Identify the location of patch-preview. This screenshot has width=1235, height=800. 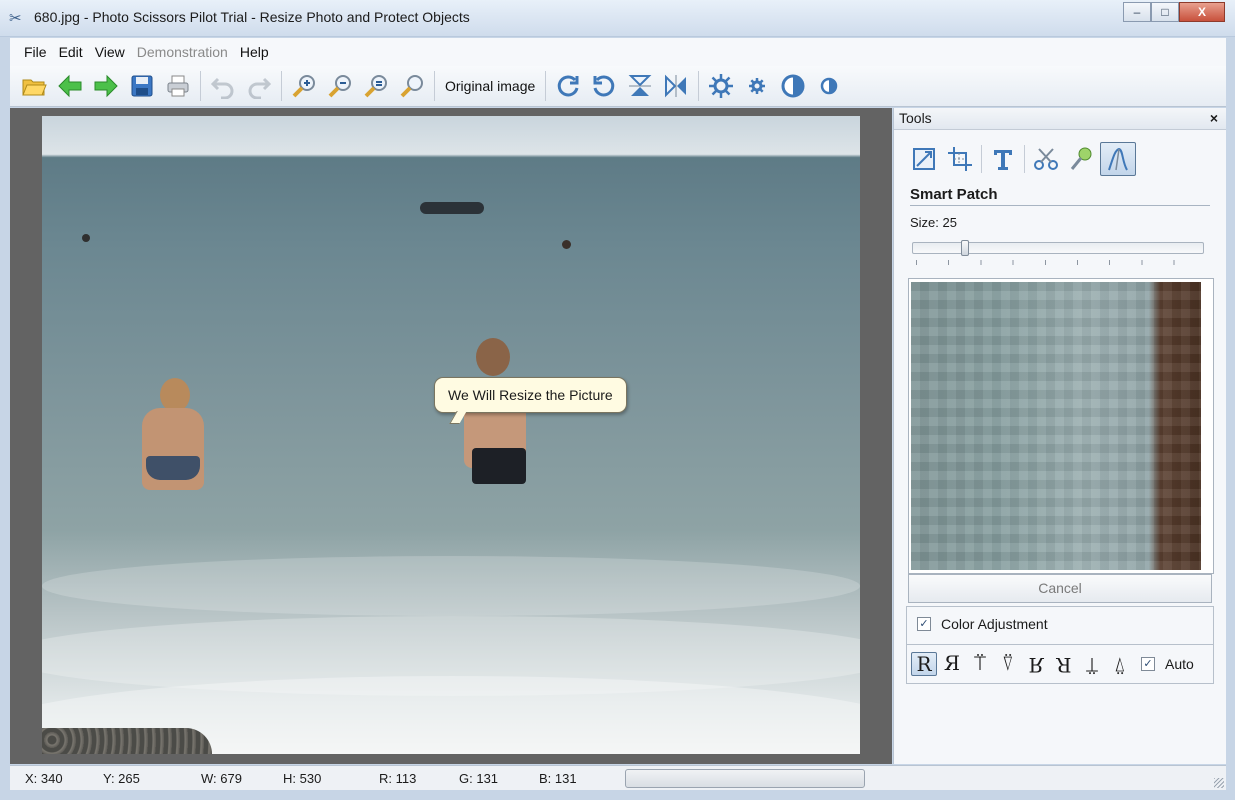
(1056, 426).